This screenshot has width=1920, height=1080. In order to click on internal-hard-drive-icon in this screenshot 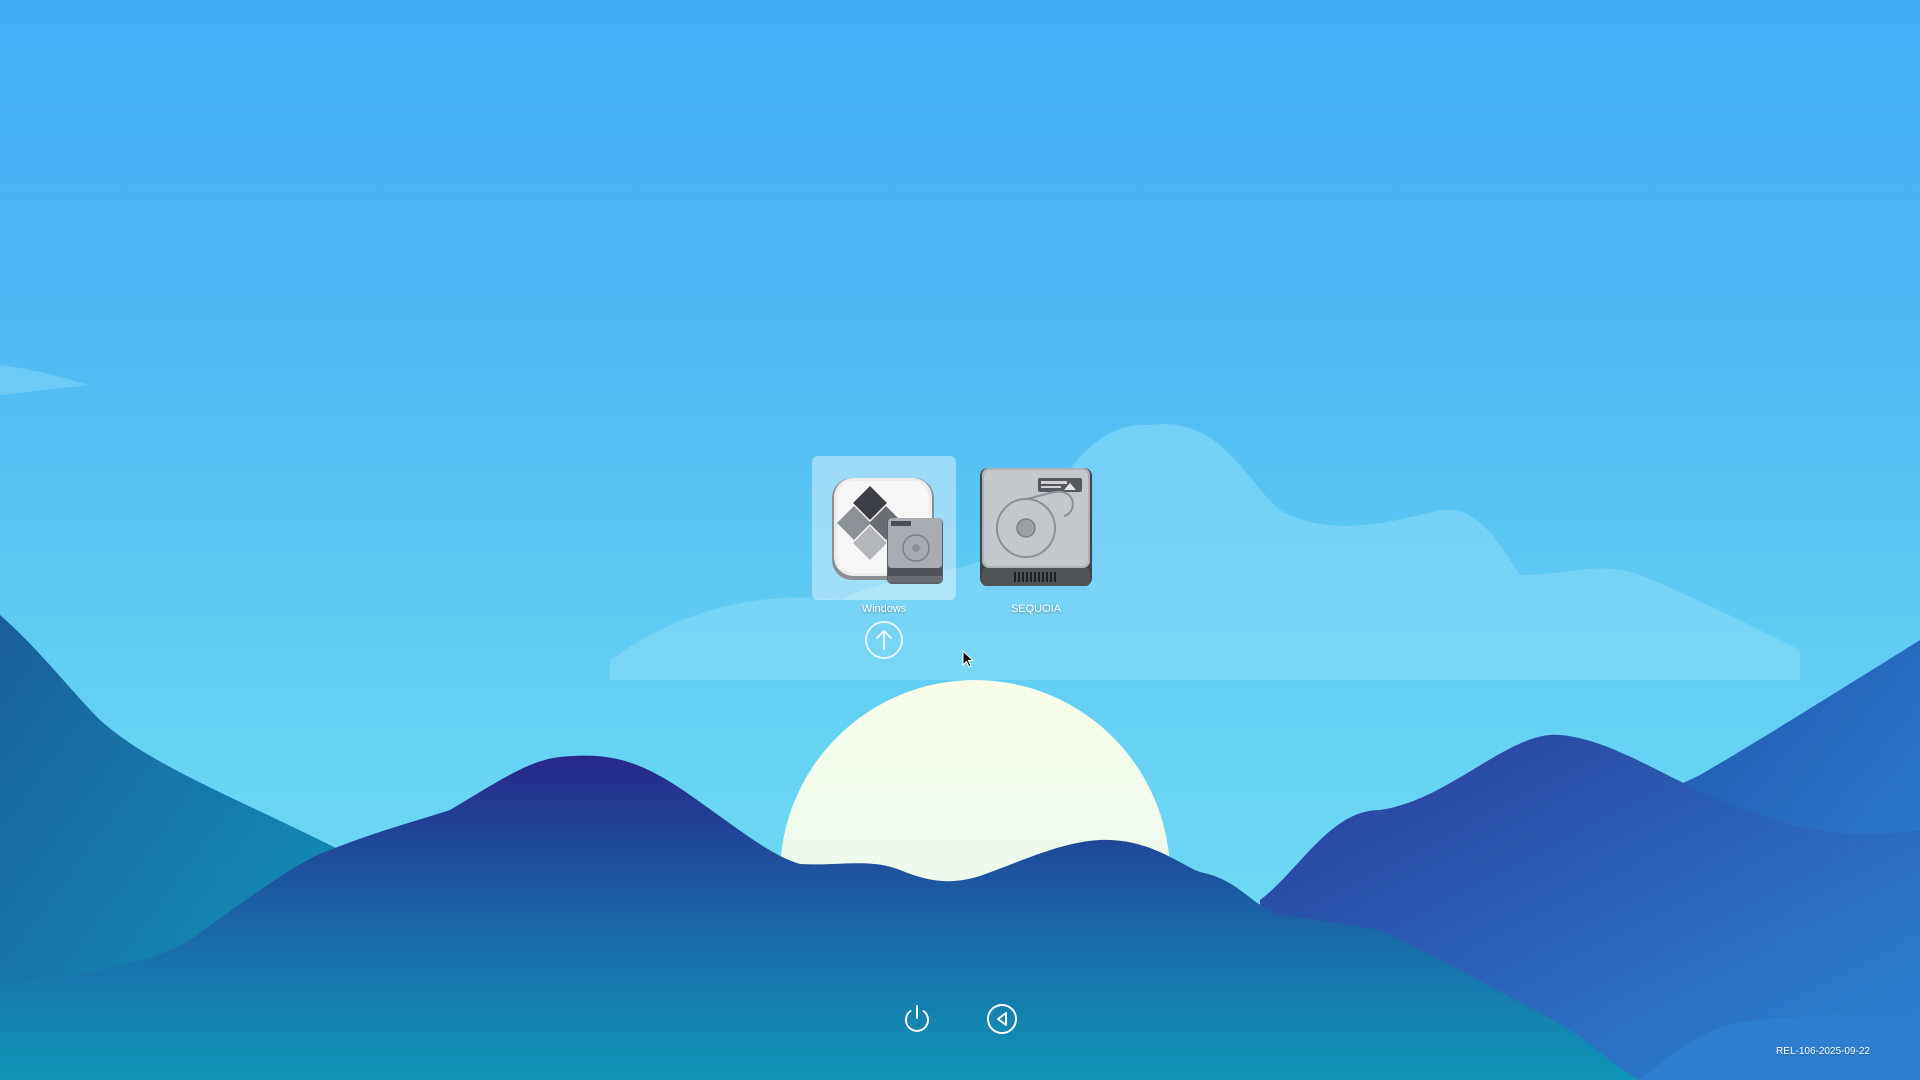, I will do `click(1036, 527)`.